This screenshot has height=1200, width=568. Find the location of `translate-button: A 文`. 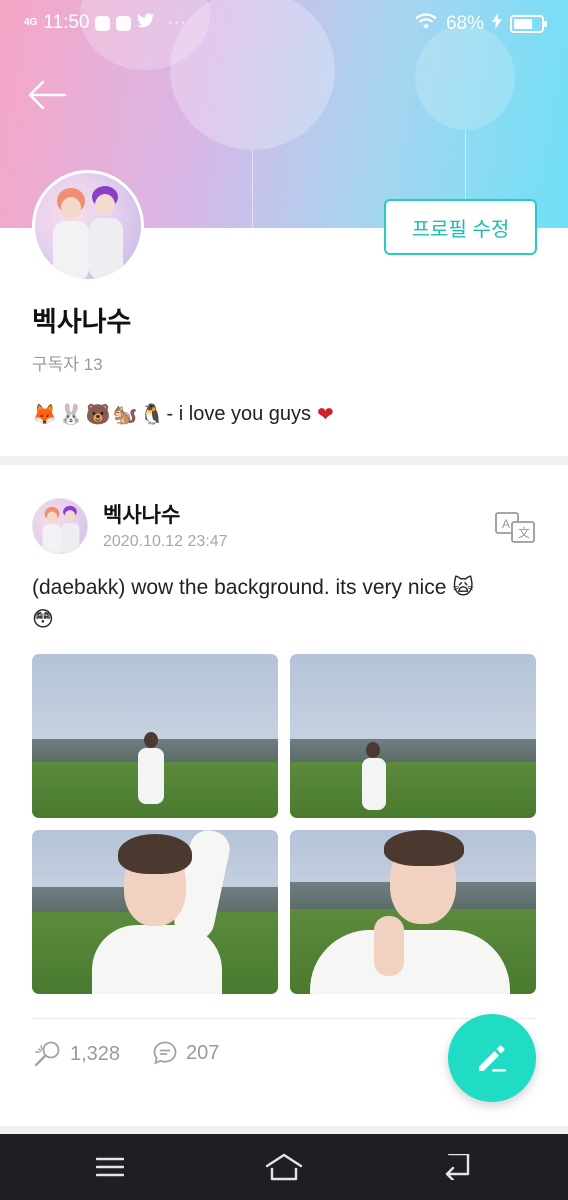

translate-button: A 文 is located at coordinates (515, 527).